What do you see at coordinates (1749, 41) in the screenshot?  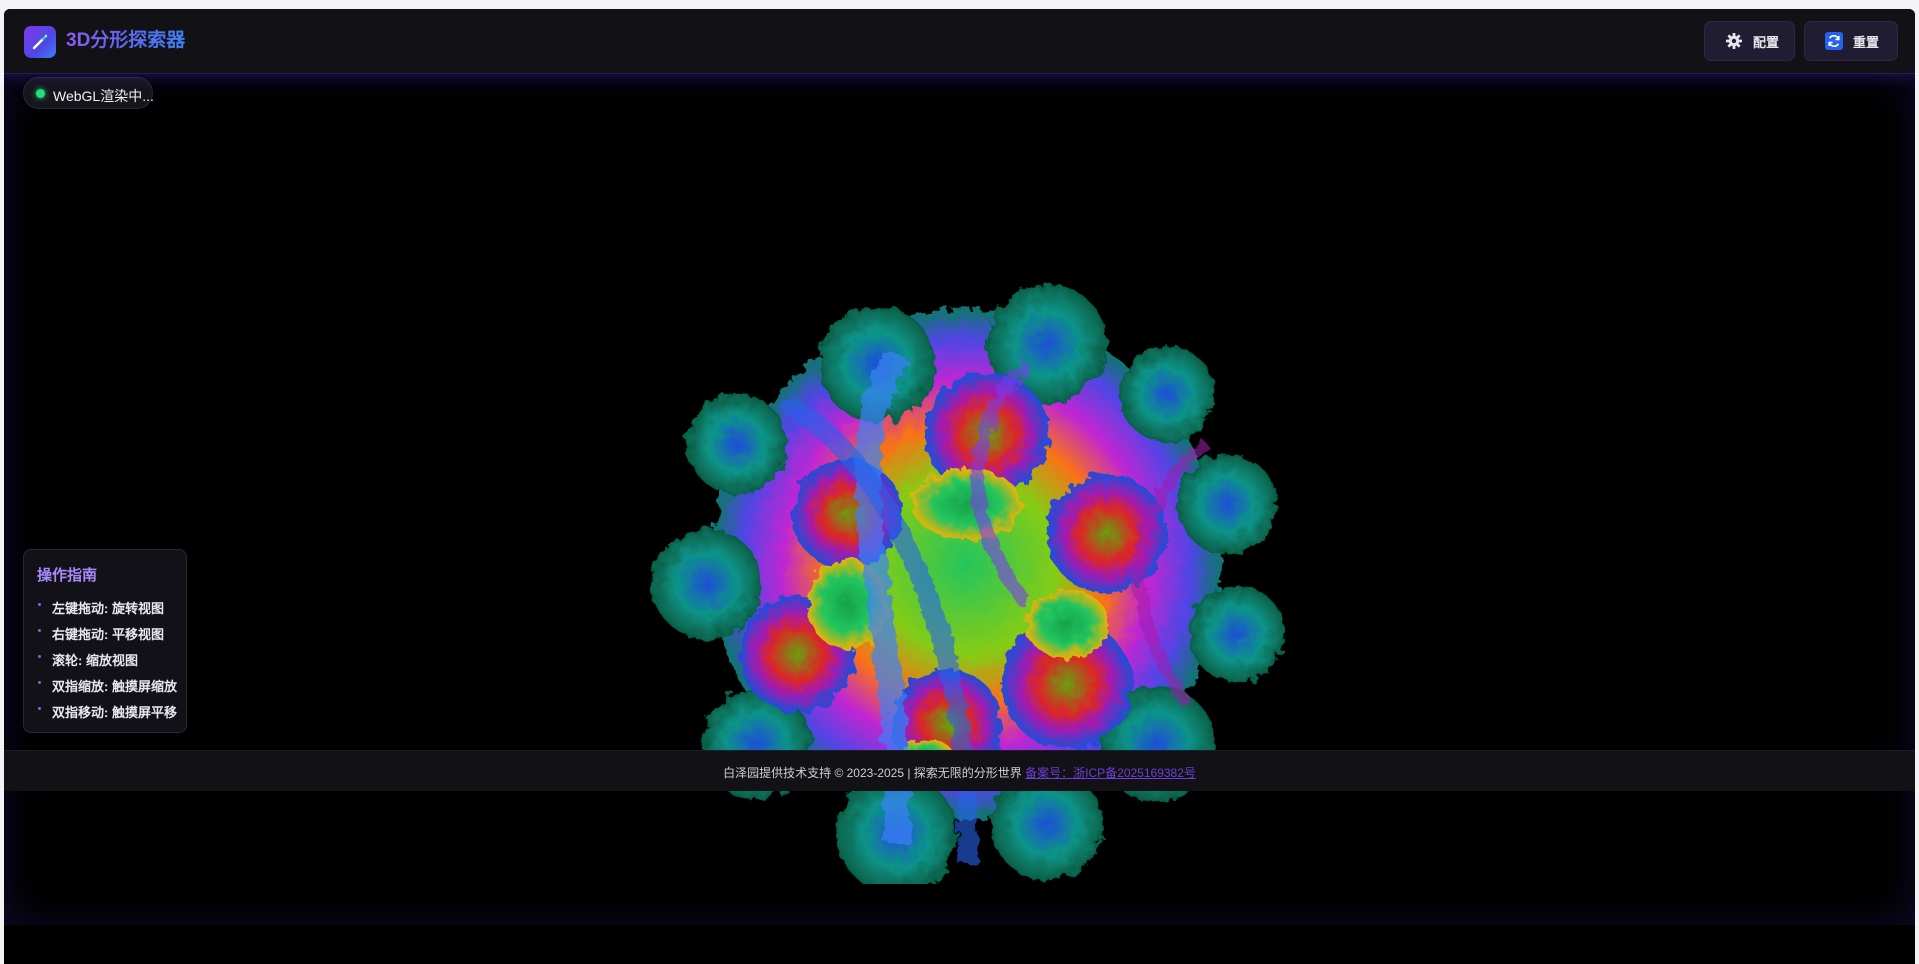 I see `config-button: 配置` at bounding box center [1749, 41].